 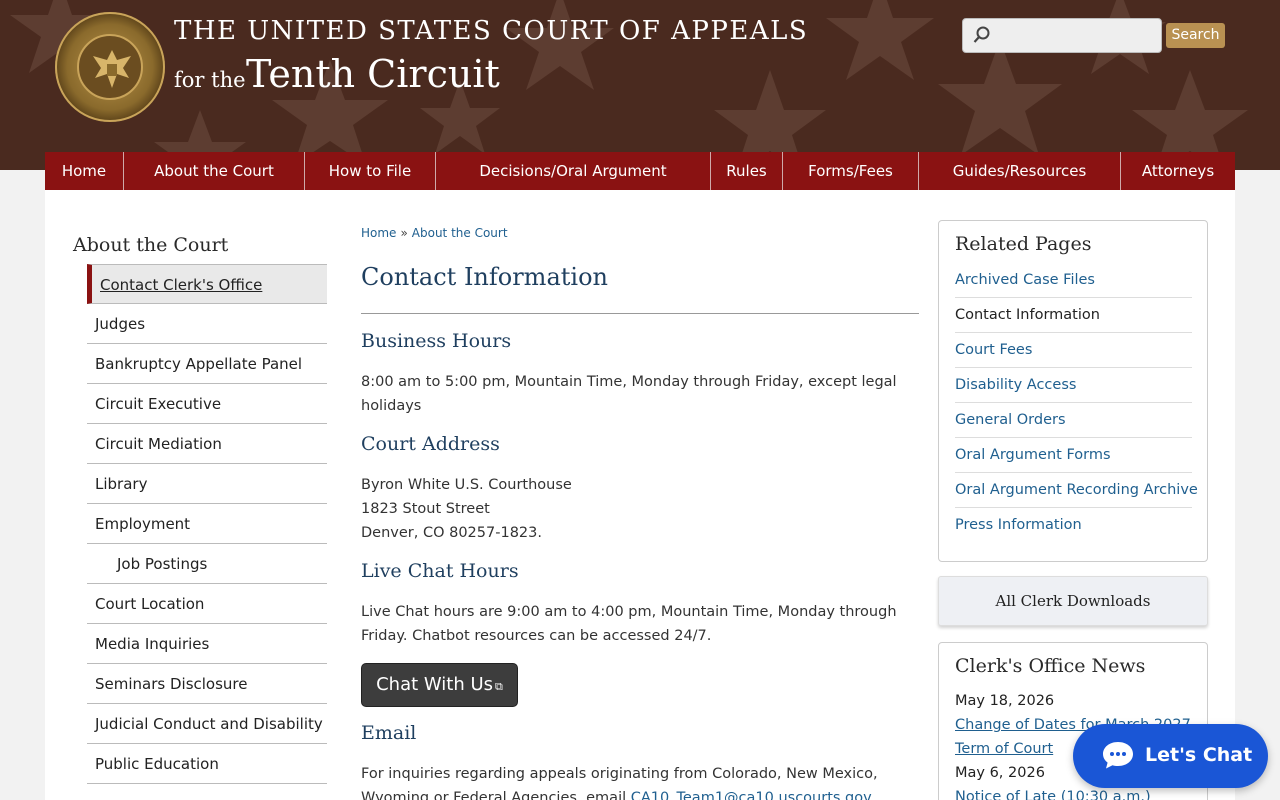 What do you see at coordinates (207, 484) in the screenshot?
I see `sidebar-item-library: Library` at bounding box center [207, 484].